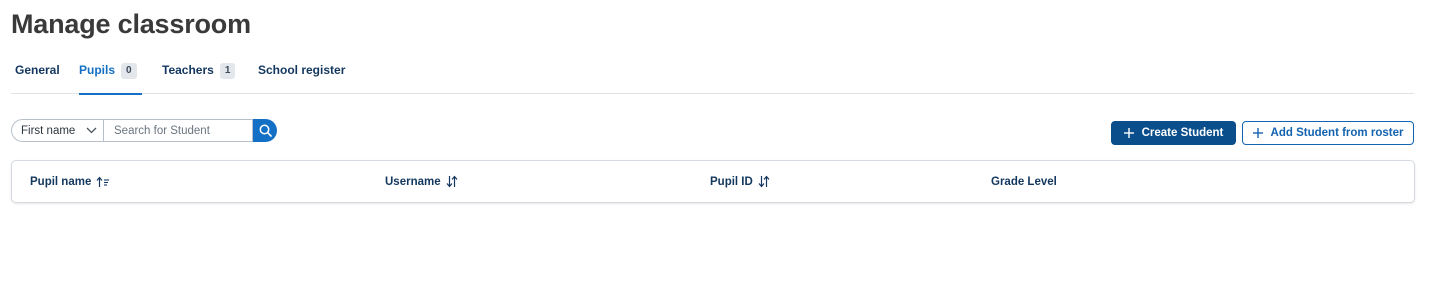 The height and width of the screenshot is (282, 1442). I want to click on tab-pupils: Pupils 0, so click(110, 75).